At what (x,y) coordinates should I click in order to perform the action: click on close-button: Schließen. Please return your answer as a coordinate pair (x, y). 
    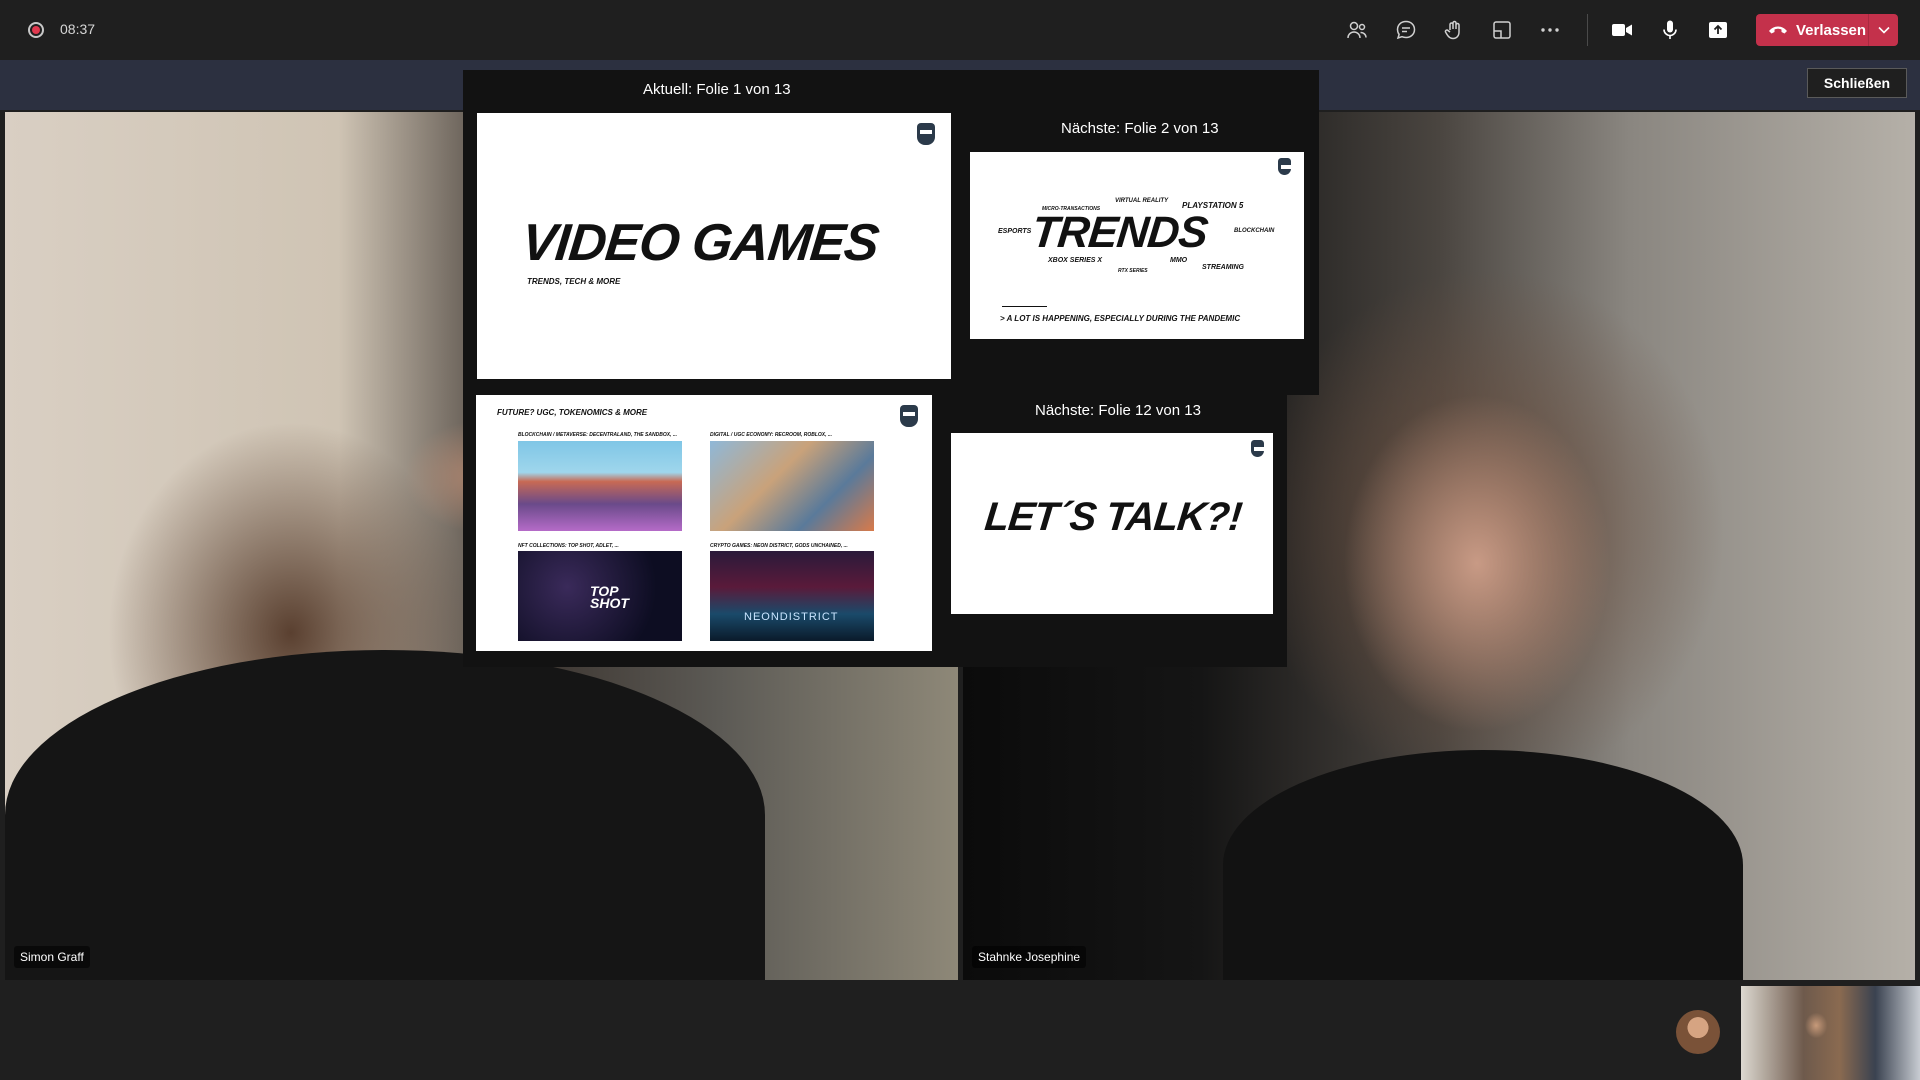
    Looking at the image, I should click on (1857, 83).